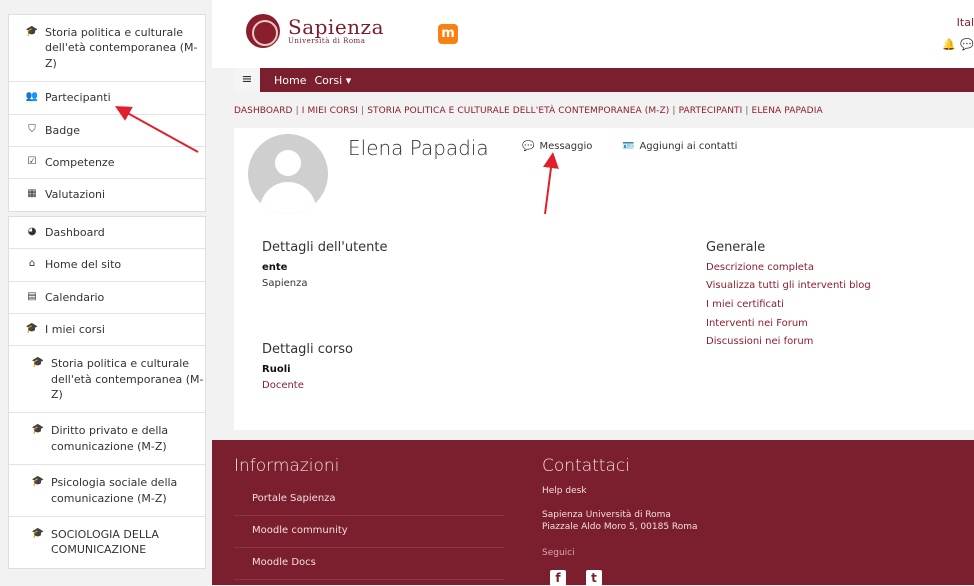 Image resolution: width=974 pixels, height=586 pixels. I want to click on moodle-icon: m, so click(448, 34).